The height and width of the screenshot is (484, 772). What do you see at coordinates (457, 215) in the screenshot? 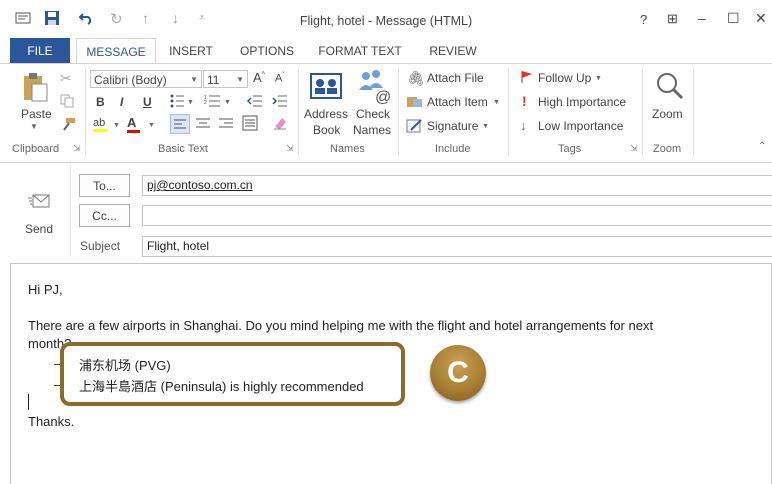
I see `cc-field` at bounding box center [457, 215].